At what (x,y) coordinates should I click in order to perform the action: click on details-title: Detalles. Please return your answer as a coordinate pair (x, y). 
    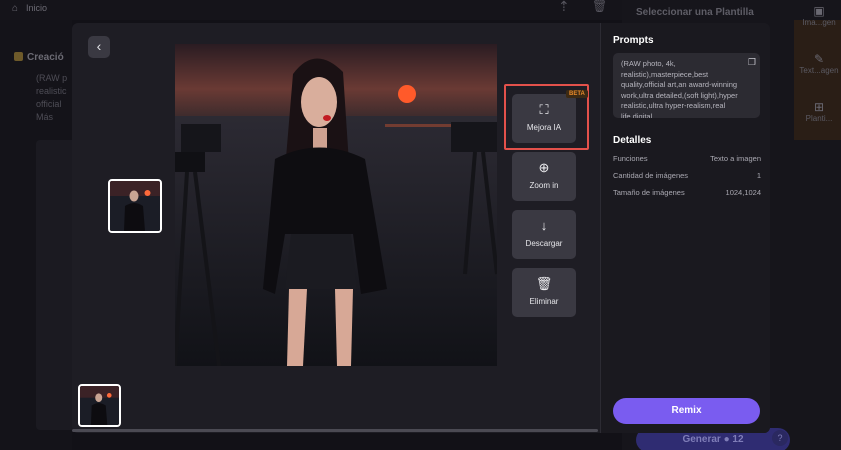
    Looking at the image, I should click on (632, 140).